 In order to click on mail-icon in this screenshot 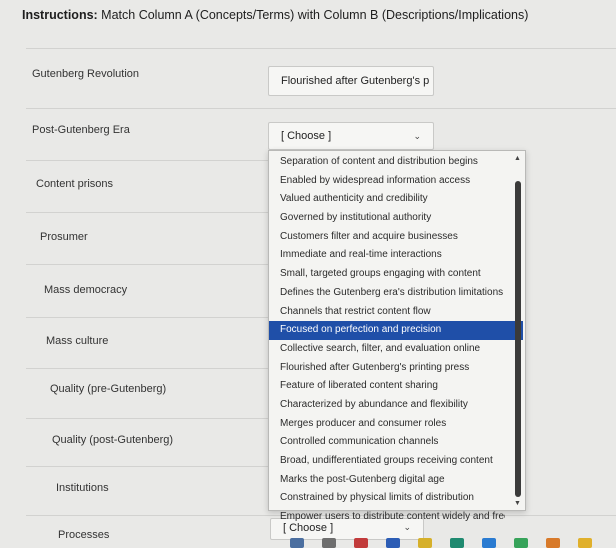, I will do `click(361, 543)`.